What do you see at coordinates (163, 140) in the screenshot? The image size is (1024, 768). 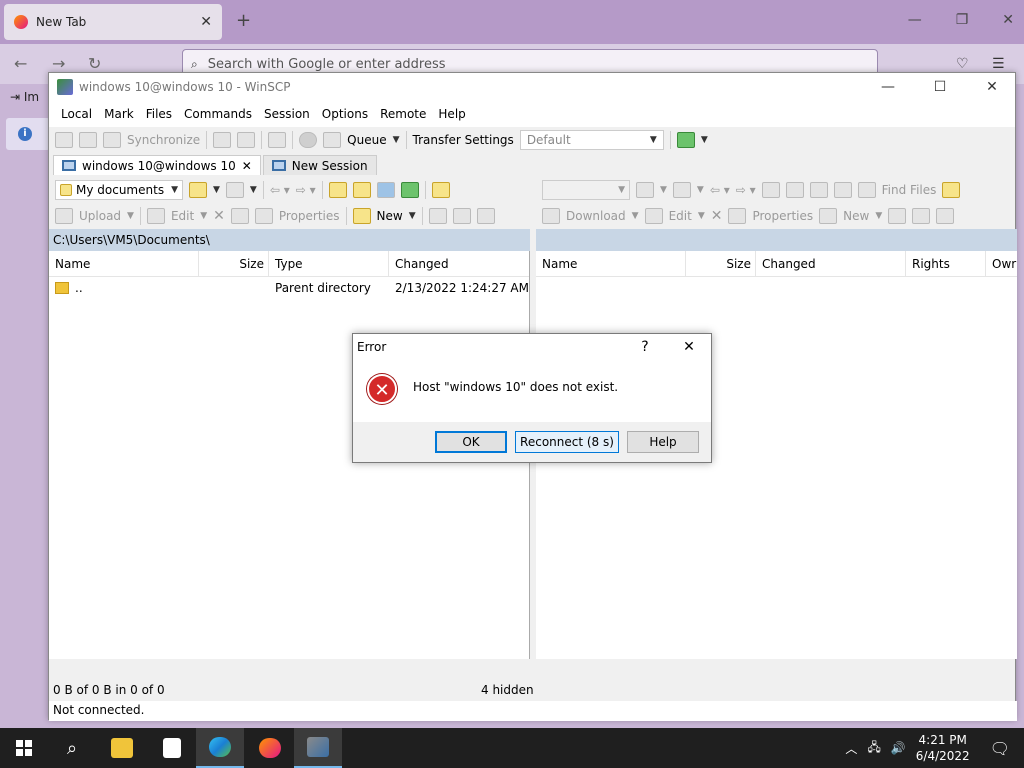 I see `synchronize-button: Synchronize` at bounding box center [163, 140].